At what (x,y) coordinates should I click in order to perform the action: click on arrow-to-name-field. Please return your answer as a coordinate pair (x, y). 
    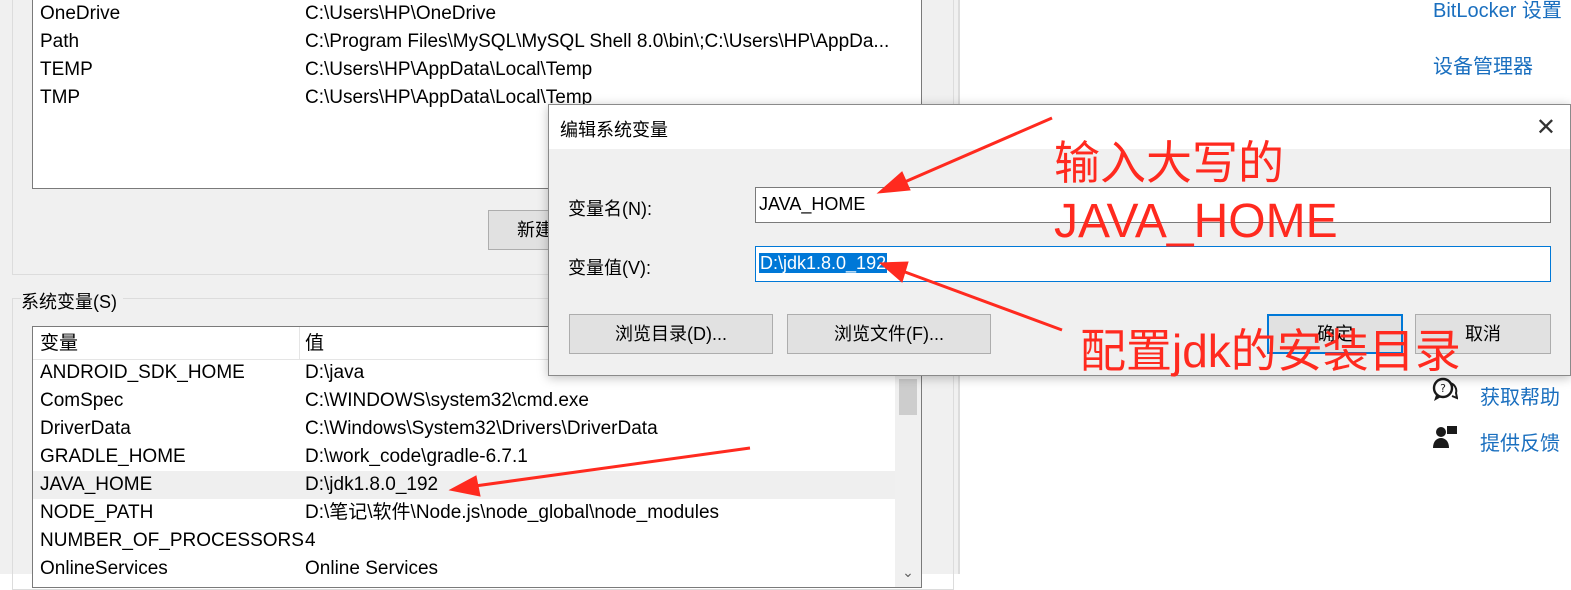
    Looking at the image, I should click on (976, 151).